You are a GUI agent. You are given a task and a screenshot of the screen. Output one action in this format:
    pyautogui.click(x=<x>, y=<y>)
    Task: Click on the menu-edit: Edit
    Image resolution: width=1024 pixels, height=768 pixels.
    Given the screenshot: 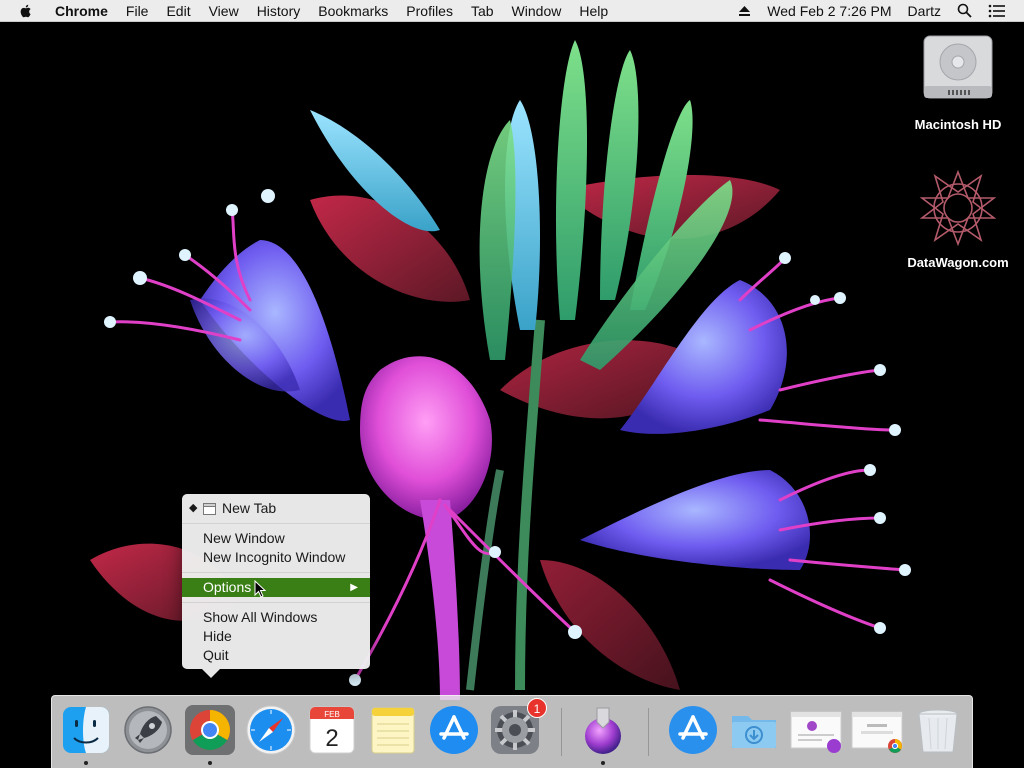 What is the action you would take?
    pyautogui.click(x=178, y=11)
    